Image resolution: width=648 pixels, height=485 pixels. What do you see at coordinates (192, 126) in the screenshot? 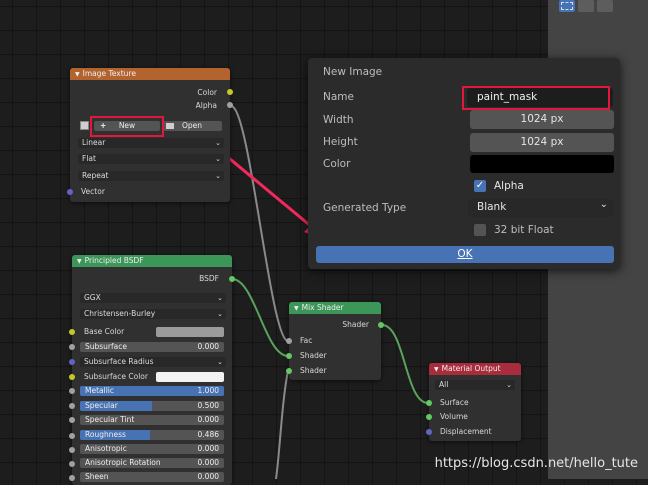
I see `open-image-button: Open` at bounding box center [192, 126].